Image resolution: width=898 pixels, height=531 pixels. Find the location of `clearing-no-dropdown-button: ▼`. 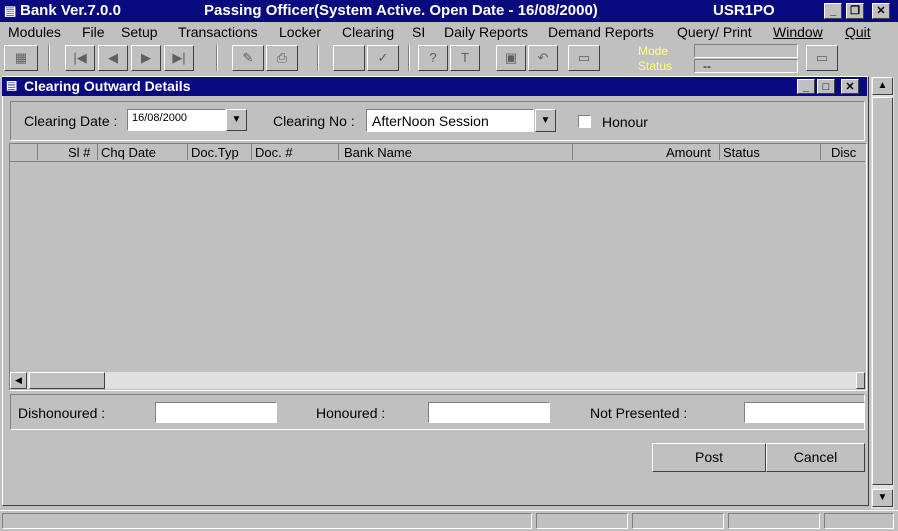

clearing-no-dropdown-button: ▼ is located at coordinates (545, 120).